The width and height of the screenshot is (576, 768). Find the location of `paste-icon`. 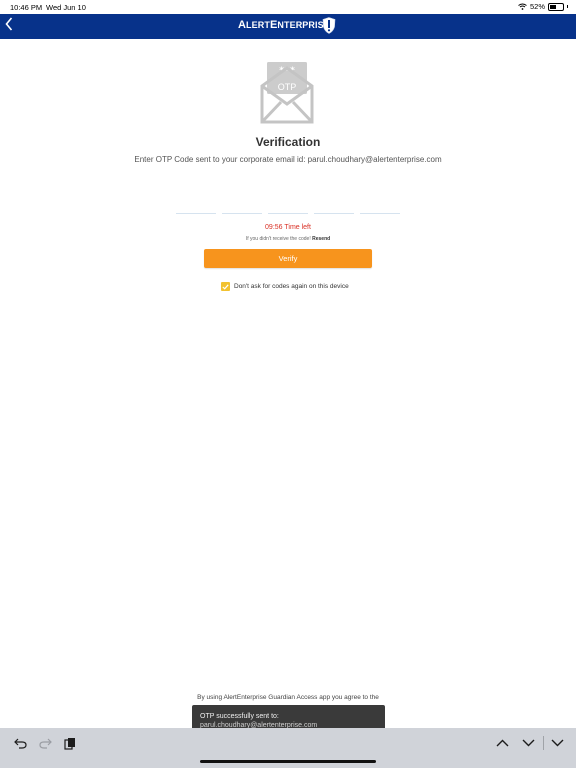

paste-icon is located at coordinates (70, 743).